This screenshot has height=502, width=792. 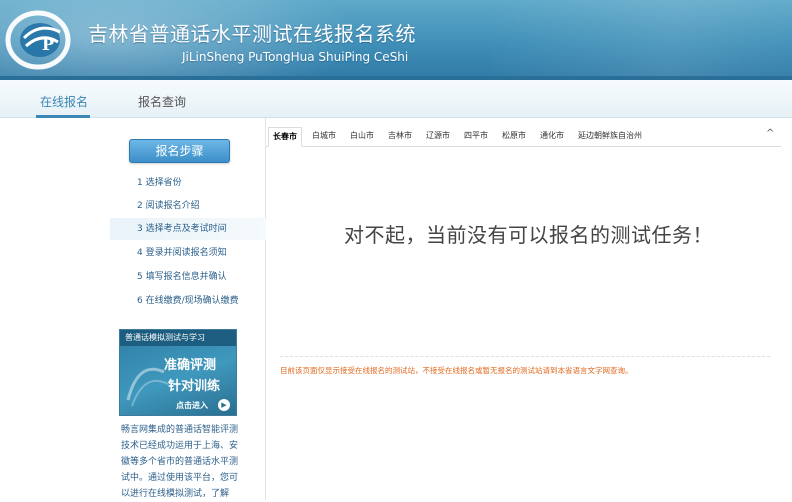 What do you see at coordinates (224, 405) in the screenshot?
I see `play-arrow-icon: ▶` at bounding box center [224, 405].